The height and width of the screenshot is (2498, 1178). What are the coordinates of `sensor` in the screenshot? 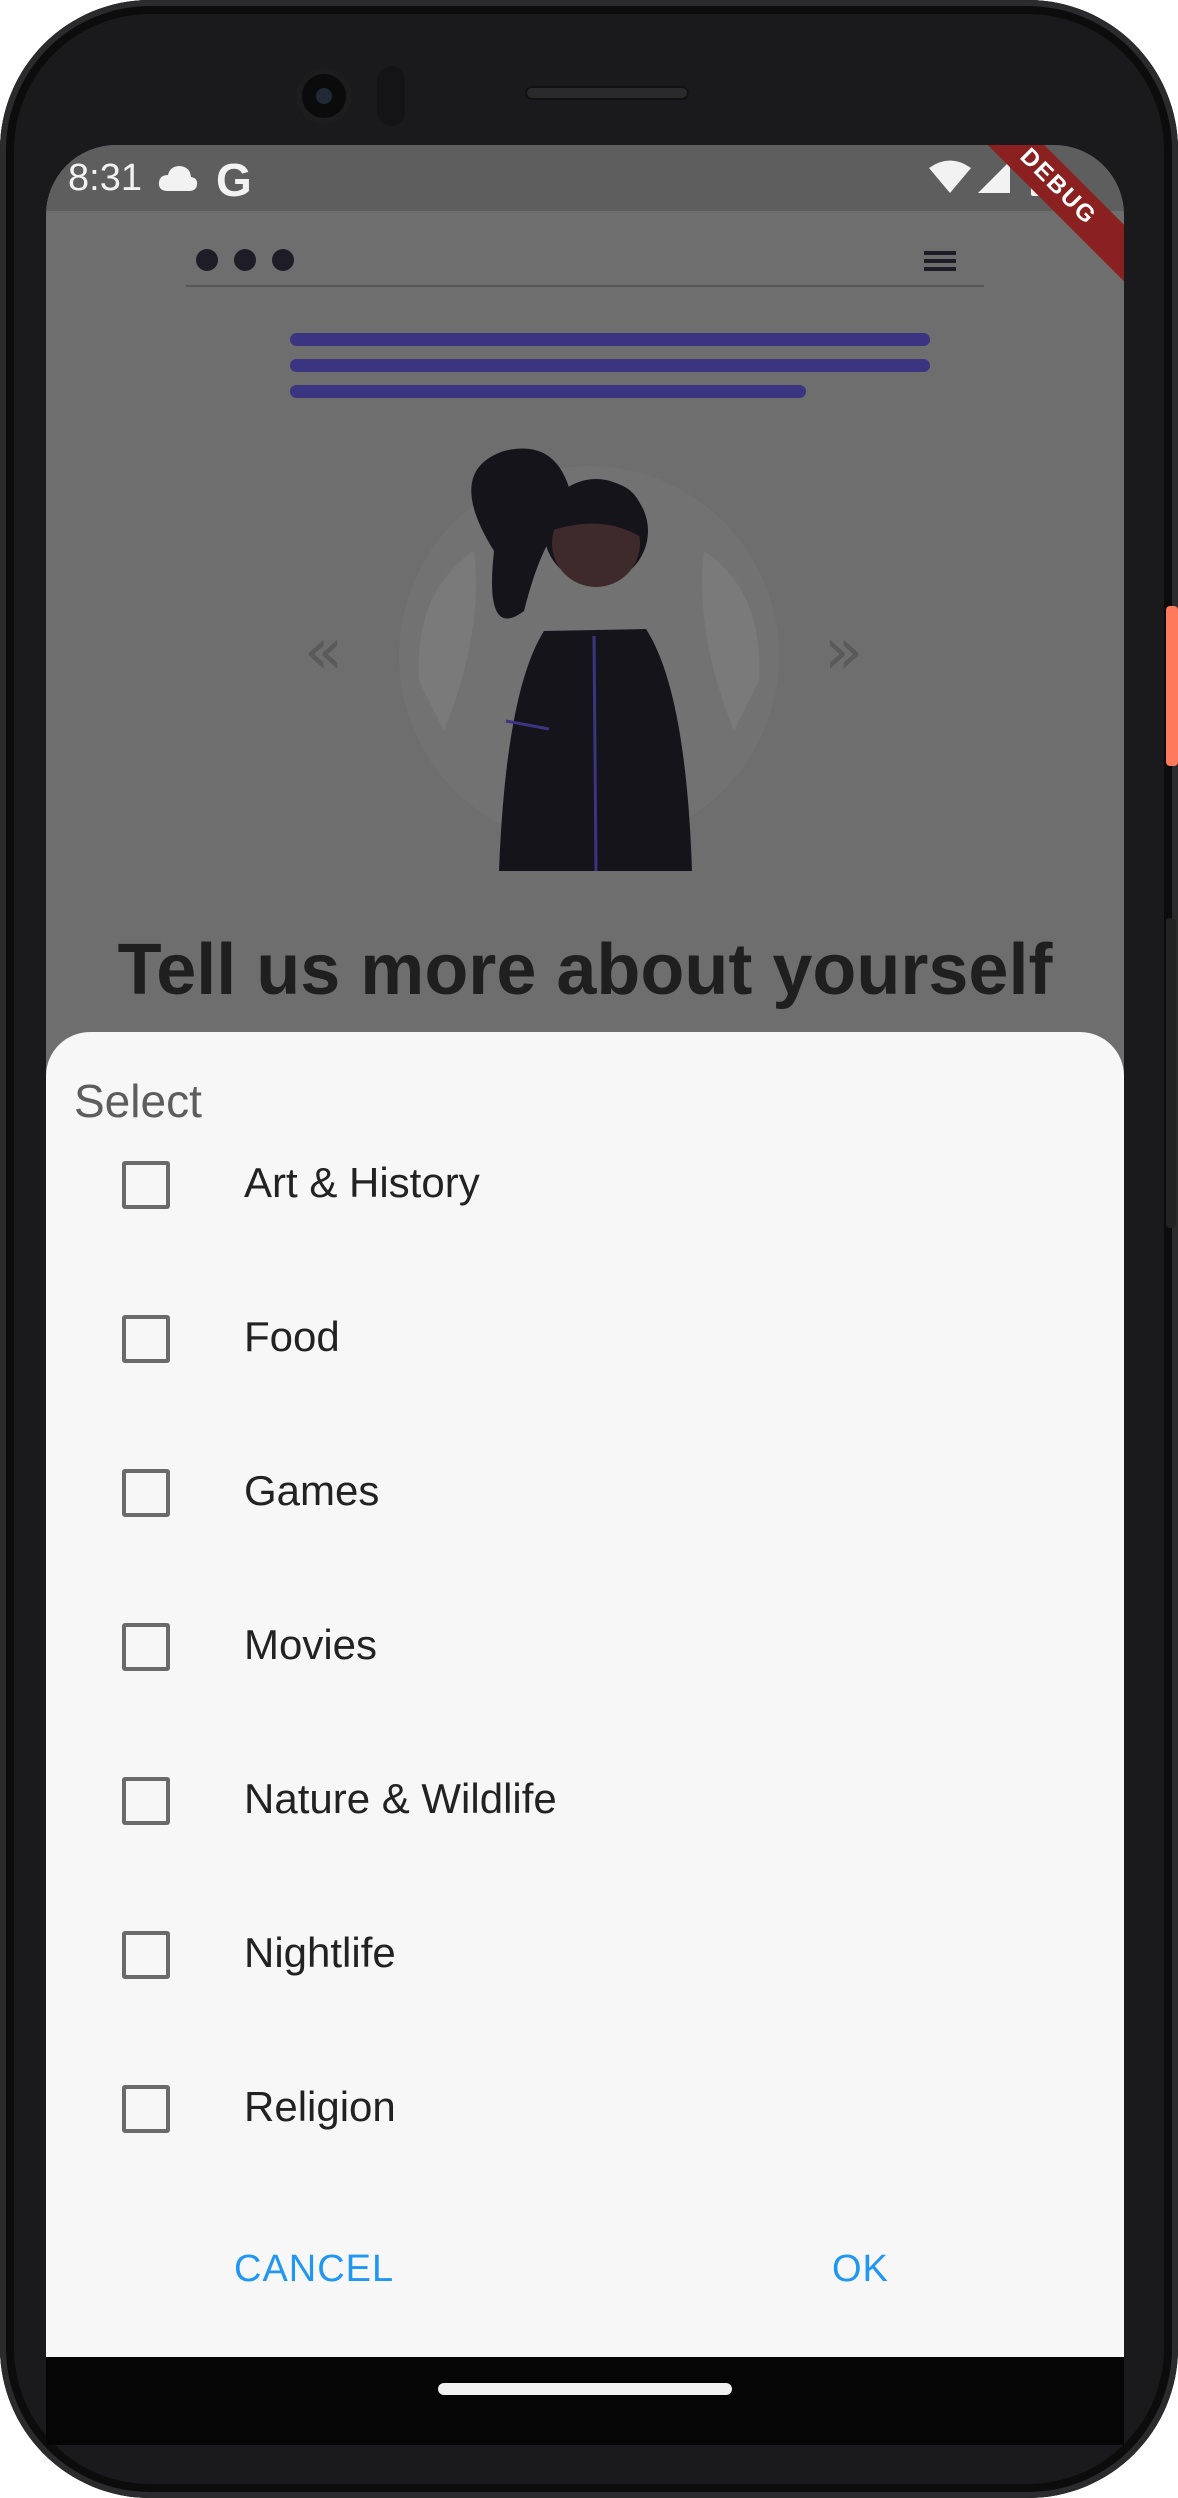 It's located at (391, 96).